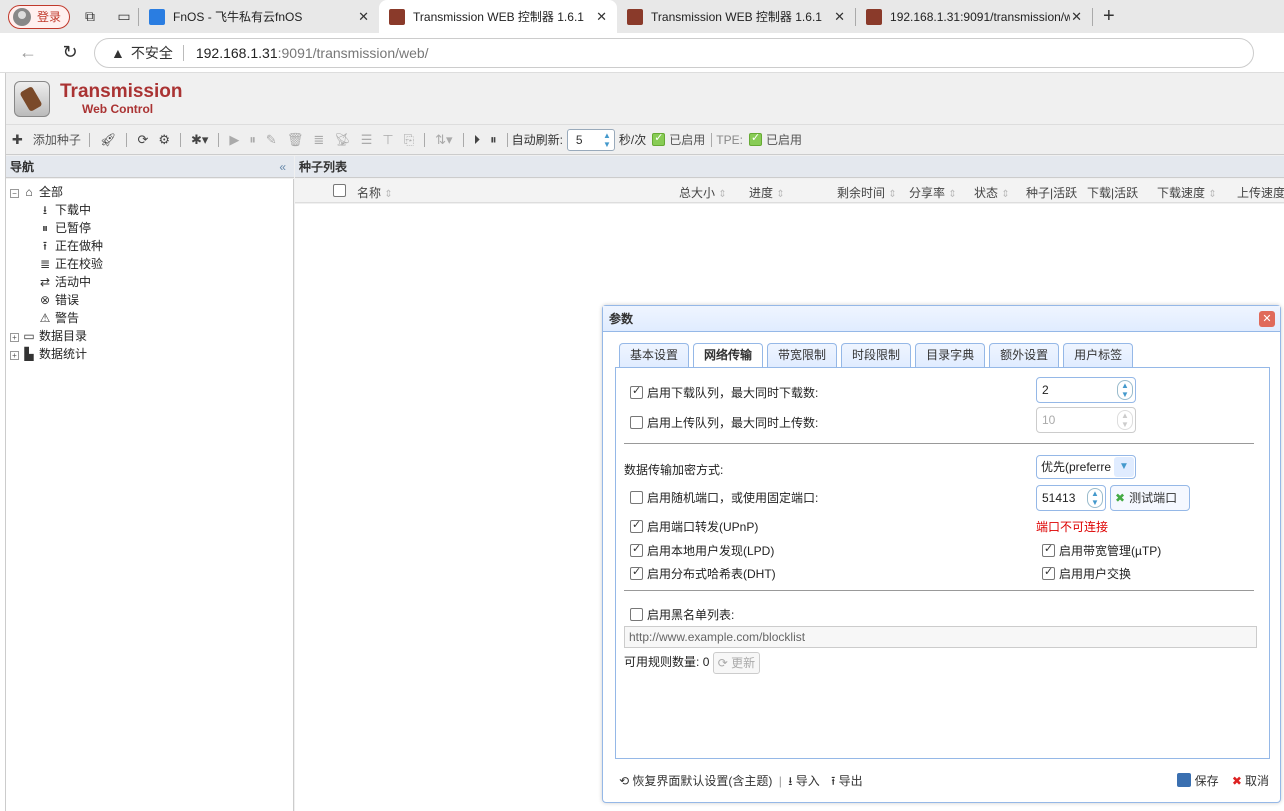 The height and width of the screenshot is (811, 1284). I want to click on verify-icon: ≣, so click(318, 140).